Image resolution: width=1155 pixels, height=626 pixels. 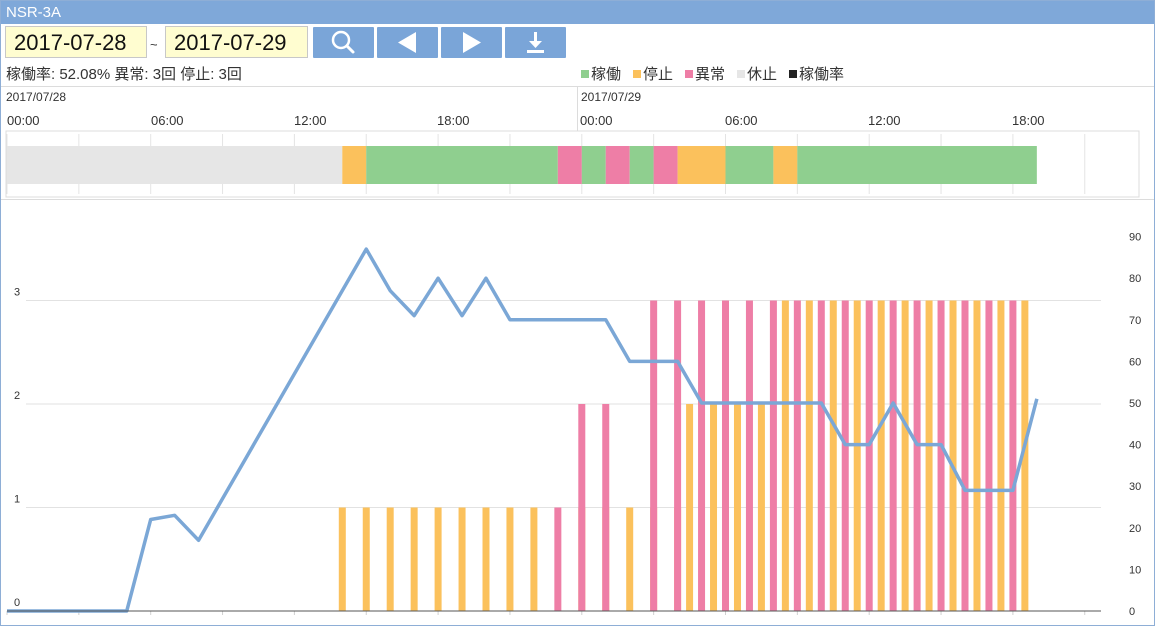 I want to click on search-icon, so click(x=343, y=42).